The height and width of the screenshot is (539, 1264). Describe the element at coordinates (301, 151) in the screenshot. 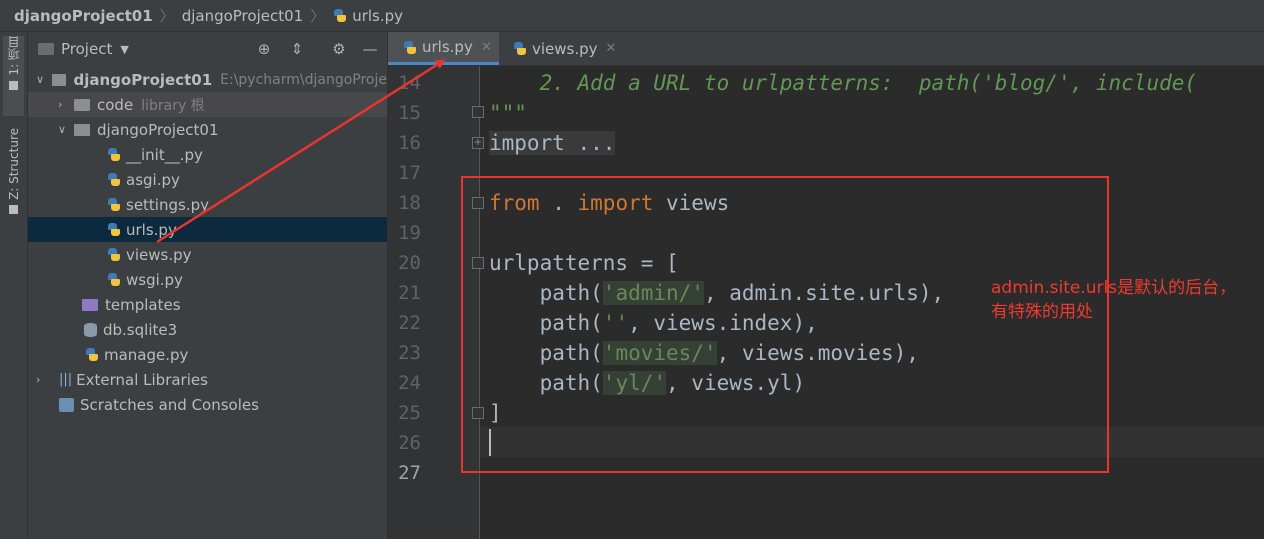

I see `annotation-arrow` at that location.